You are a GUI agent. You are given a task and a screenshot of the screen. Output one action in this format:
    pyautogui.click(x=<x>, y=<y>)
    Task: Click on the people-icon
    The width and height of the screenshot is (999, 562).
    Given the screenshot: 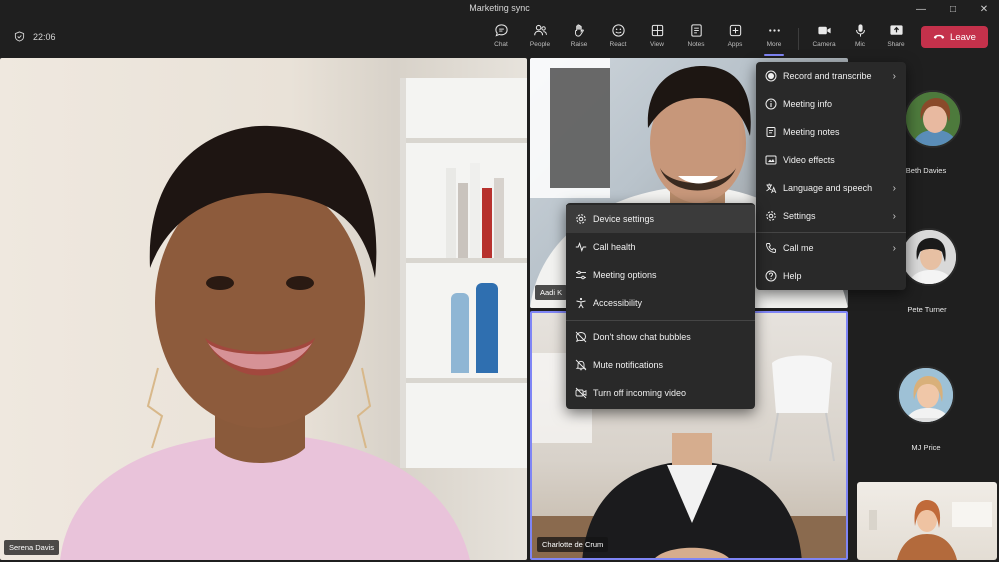 What is the action you would take?
    pyautogui.click(x=540, y=30)
    